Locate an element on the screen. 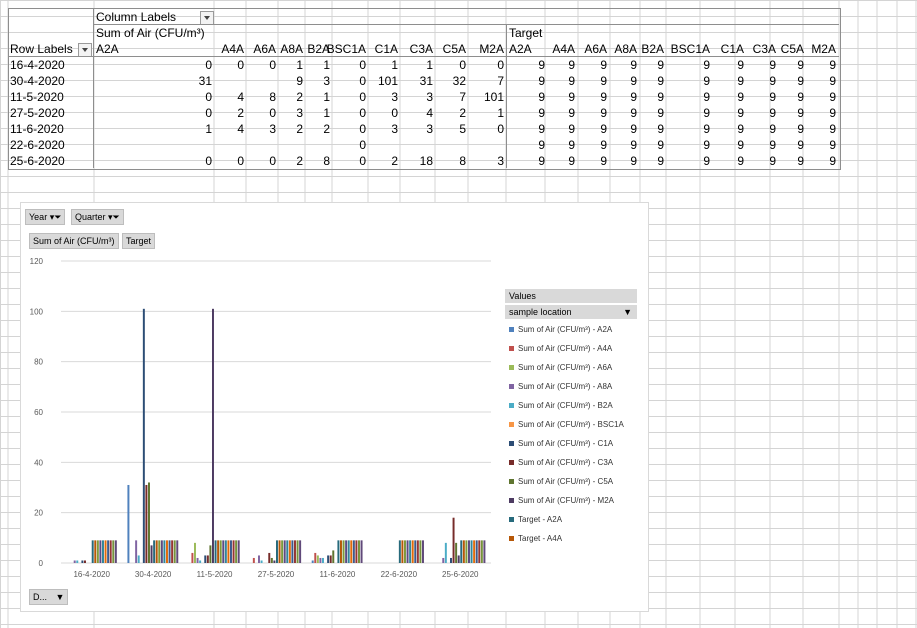 Image resolution: width=917 pixels, height=628 pixels. legend-entry: Target - A4A is located at coordinates (535, 539).